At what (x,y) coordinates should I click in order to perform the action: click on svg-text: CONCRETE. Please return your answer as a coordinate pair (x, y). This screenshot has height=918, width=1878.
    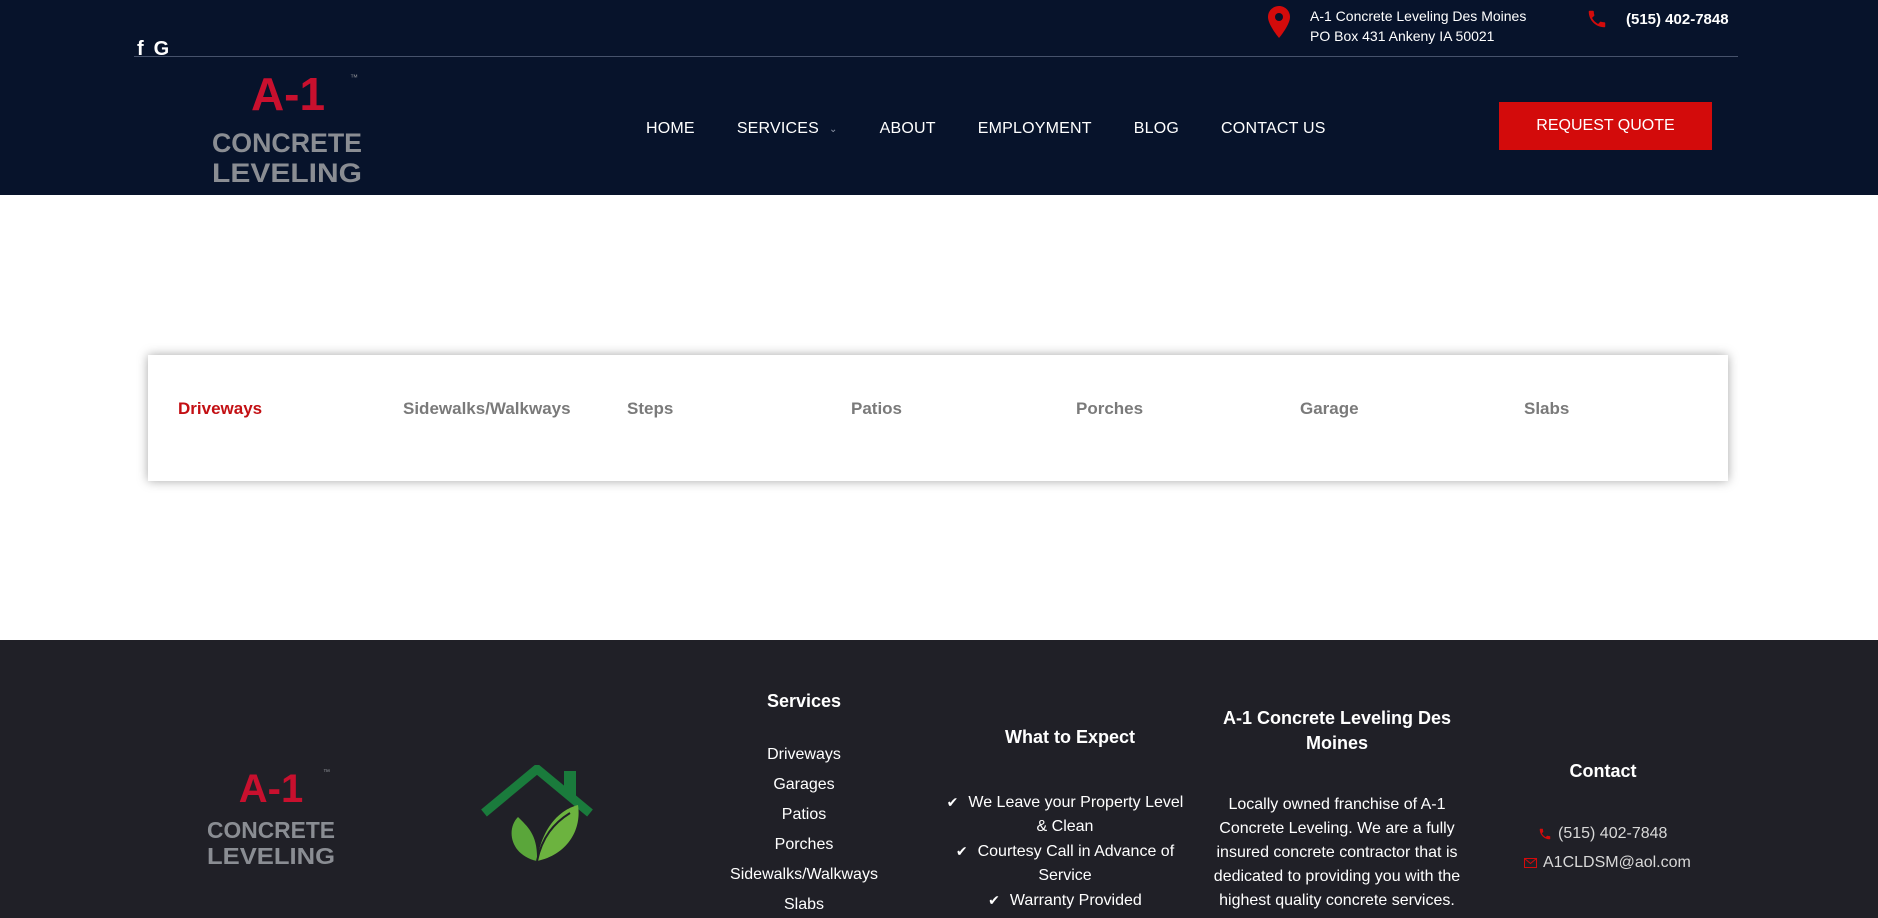
    Looking at the image, I should click on (271, 830).